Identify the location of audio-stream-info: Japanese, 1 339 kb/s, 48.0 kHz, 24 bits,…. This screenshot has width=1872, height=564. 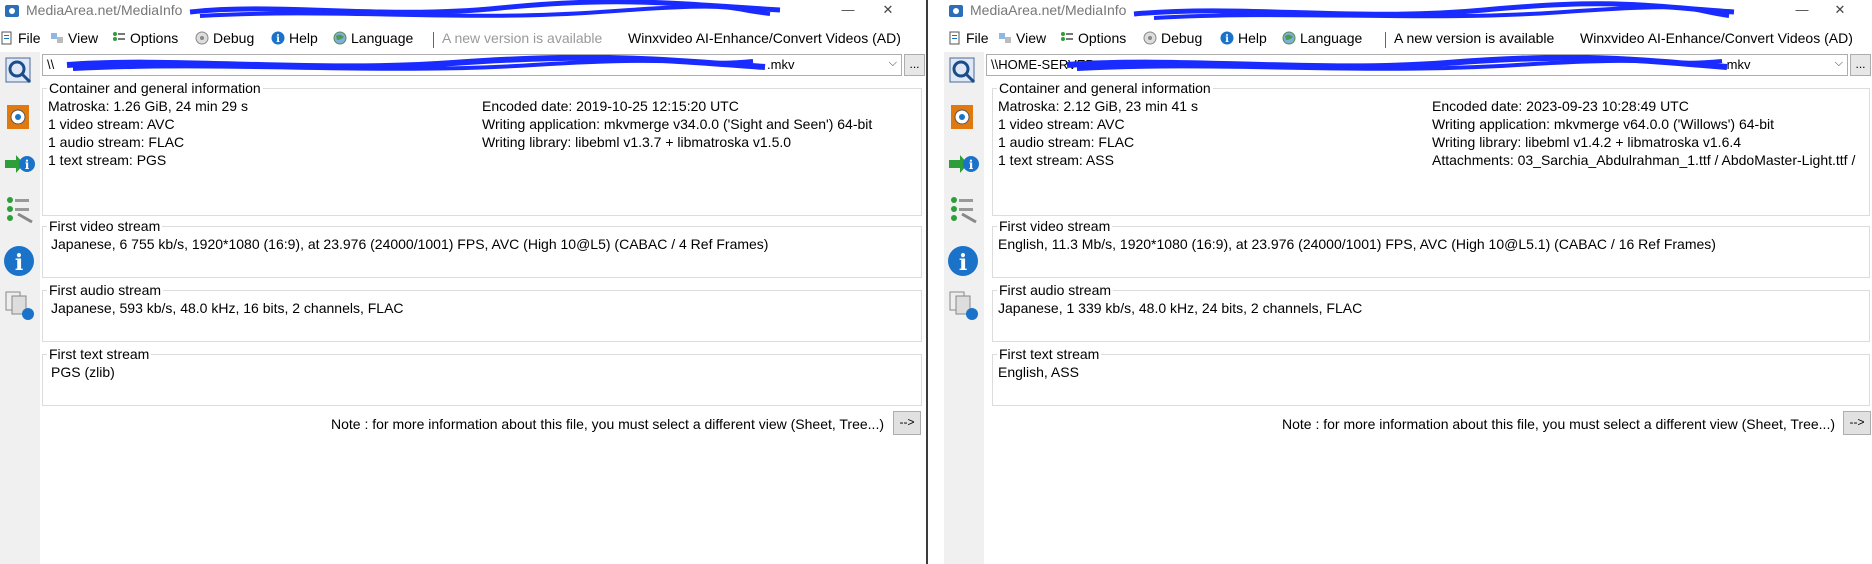
(1180, 308).